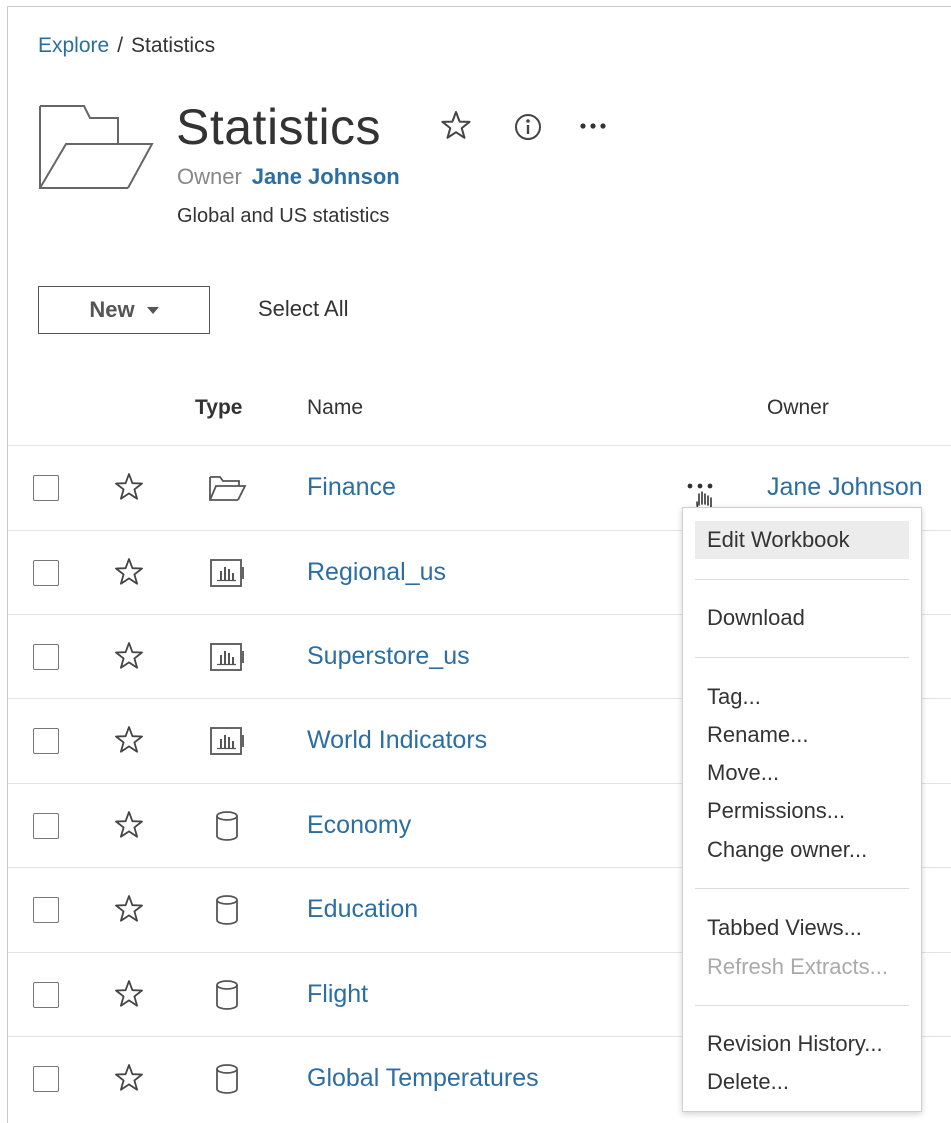 The image size is (951, 1123). Describe the element at coordinates (96, 147) in the screenshot. I see `project-folder-icon` at that location.